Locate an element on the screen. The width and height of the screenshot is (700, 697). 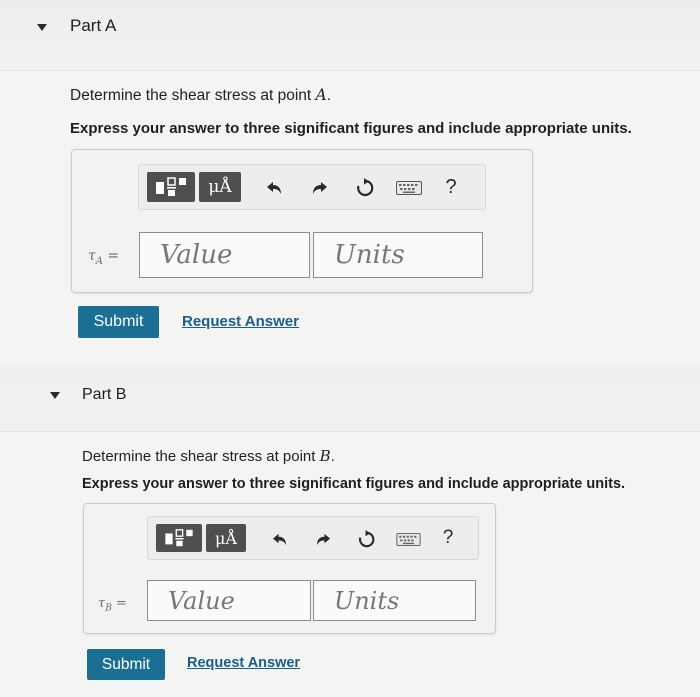
lhs-subscript: B is located at coordinates (108, 608).